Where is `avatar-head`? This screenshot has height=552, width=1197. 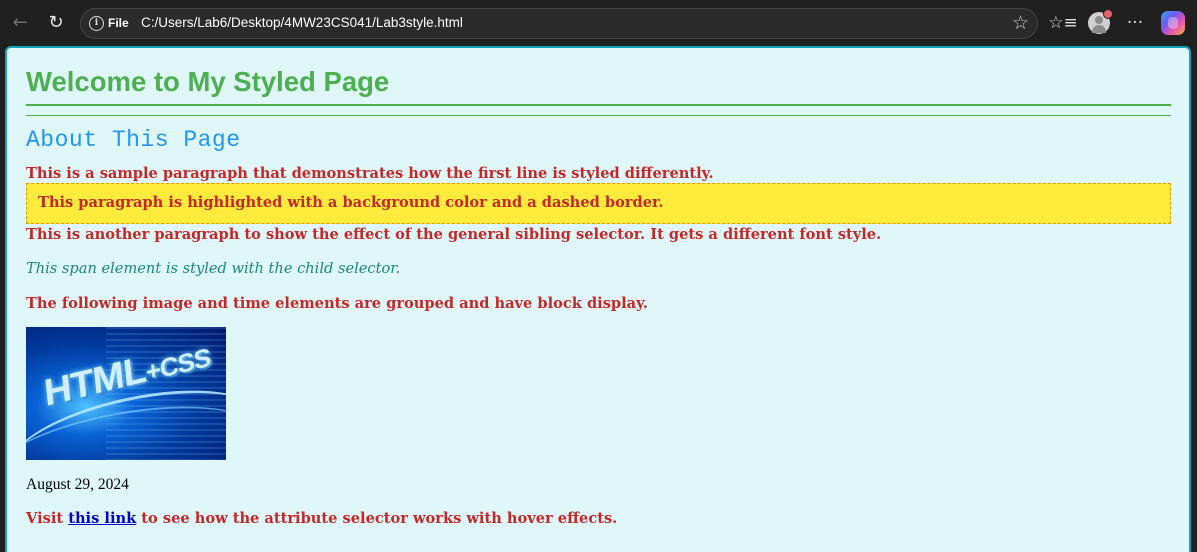 avatar-head is located at coordinates (1099, 20).